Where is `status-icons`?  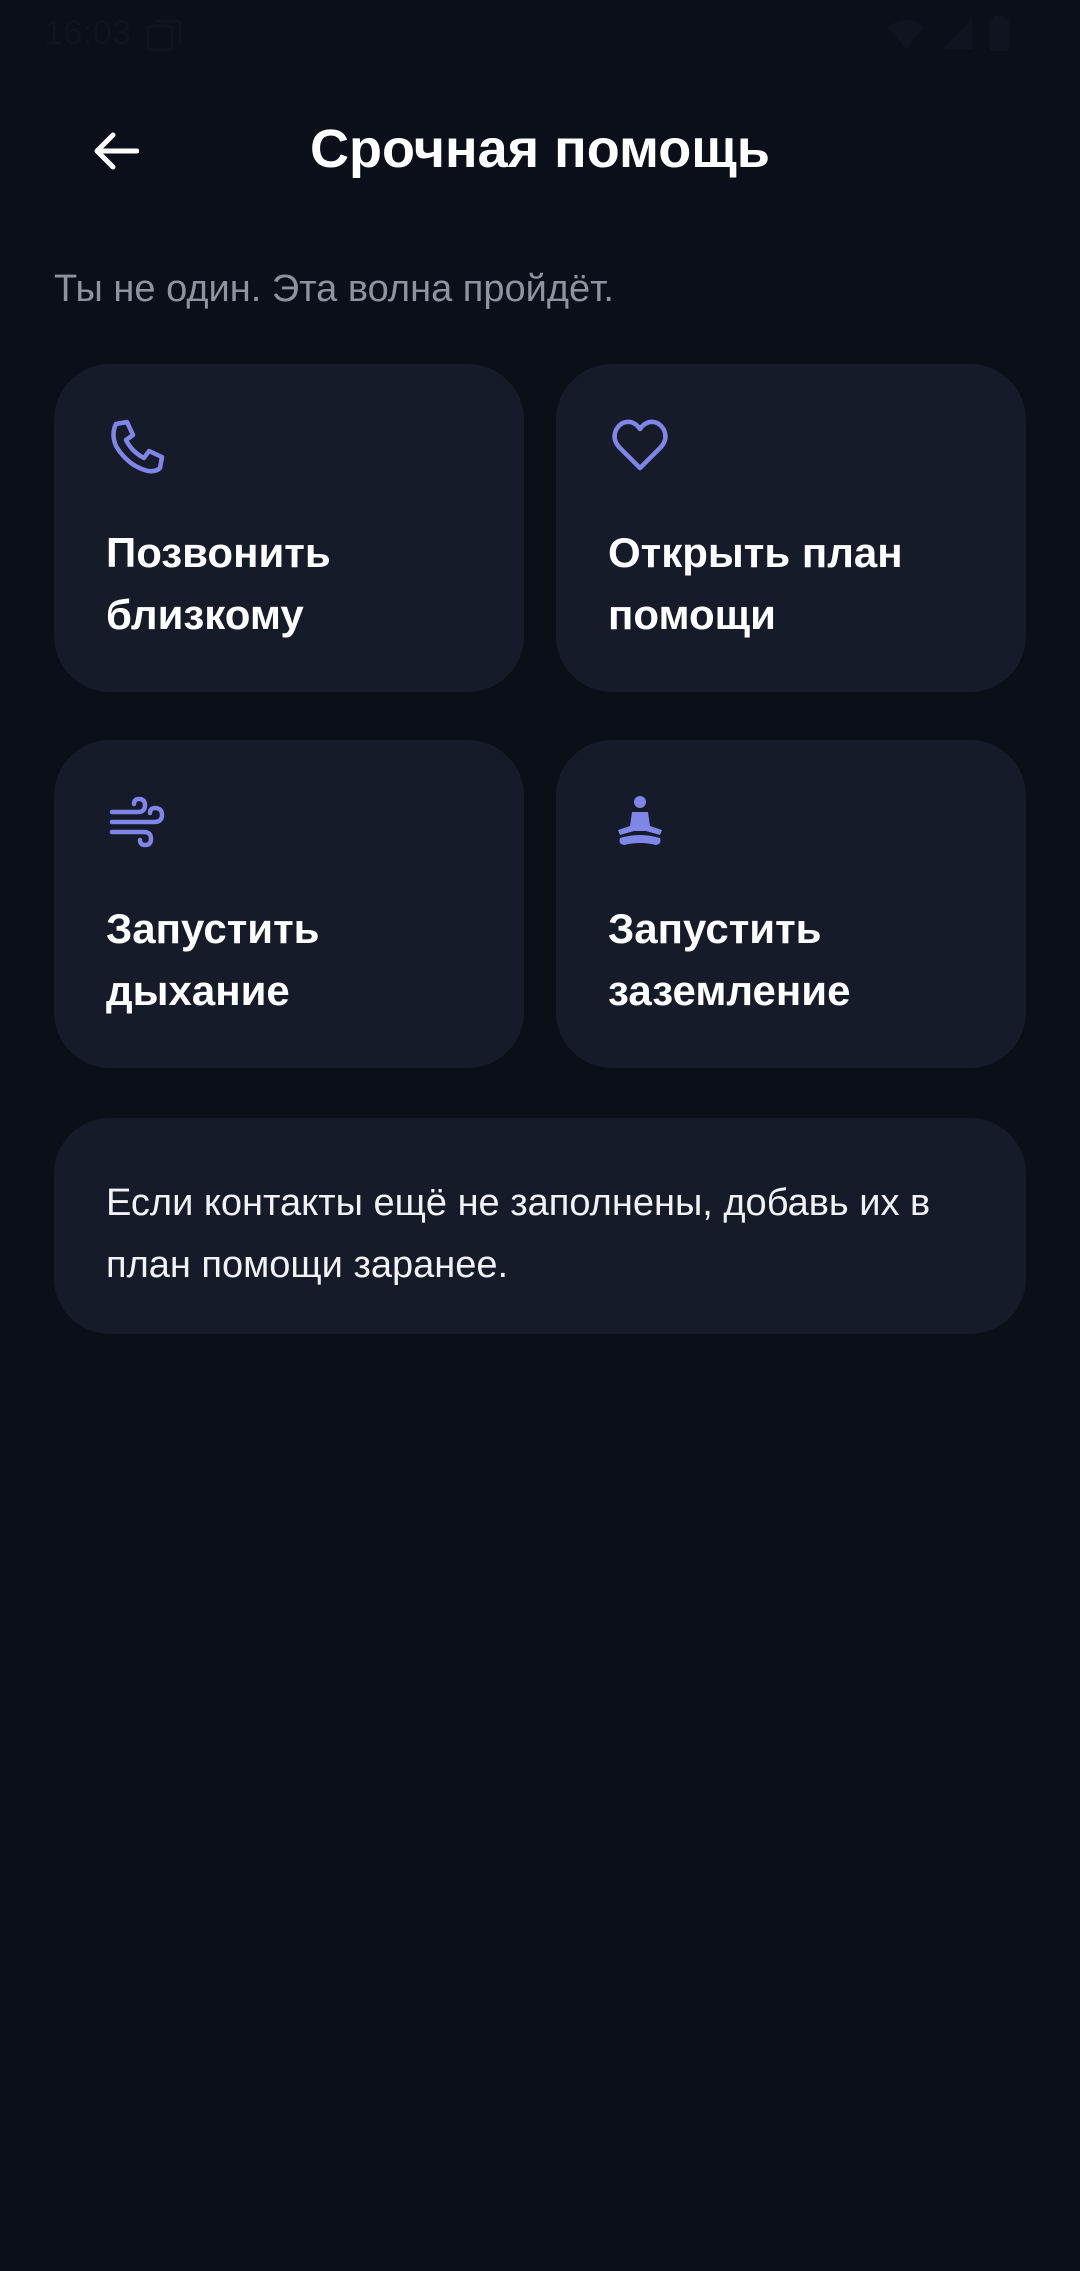 status-icons is located at coordinates (948, 34).